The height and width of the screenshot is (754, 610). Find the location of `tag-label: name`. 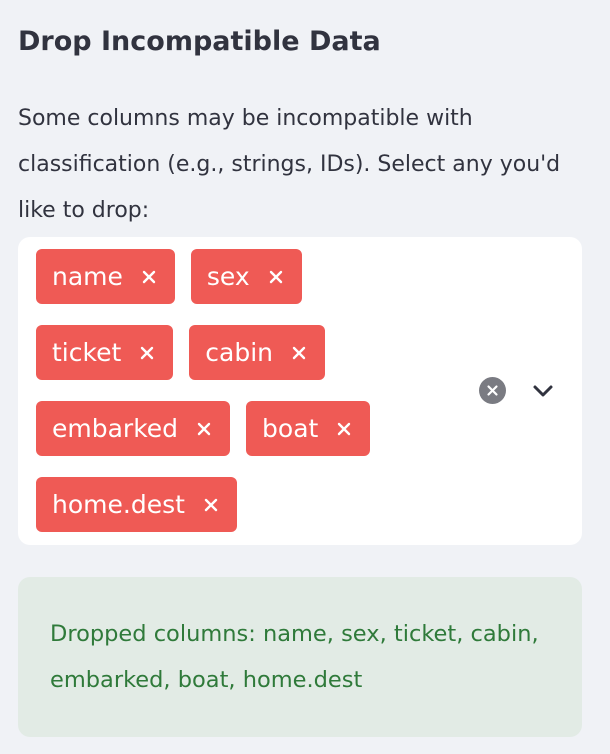

tag-label: name is located at coordinates (87, 276).